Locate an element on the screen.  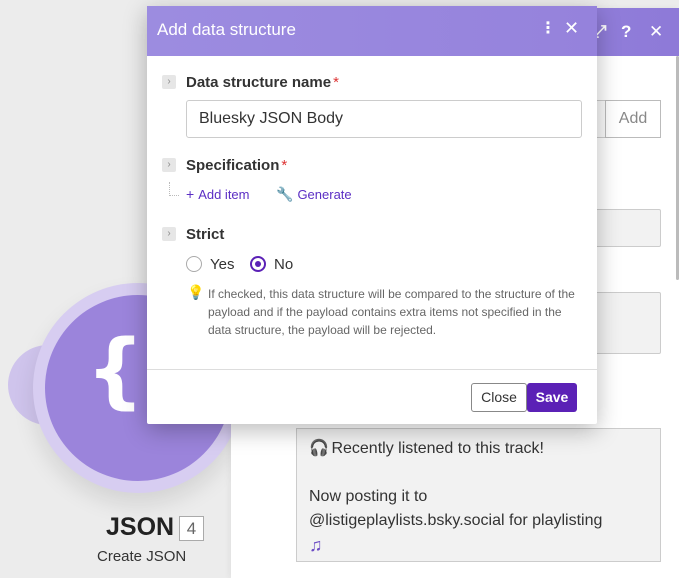
braces-icon: { is located at coordinates (115, 370).